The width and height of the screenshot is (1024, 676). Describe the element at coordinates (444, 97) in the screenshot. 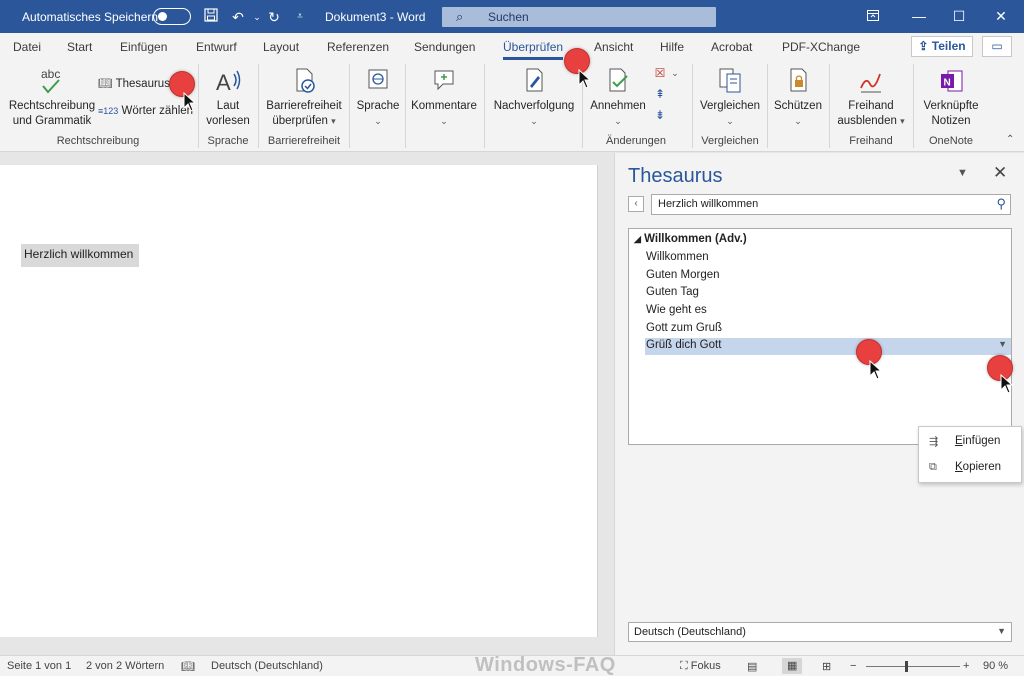

I see `comments-button: Kommentare ⌄` at that location.